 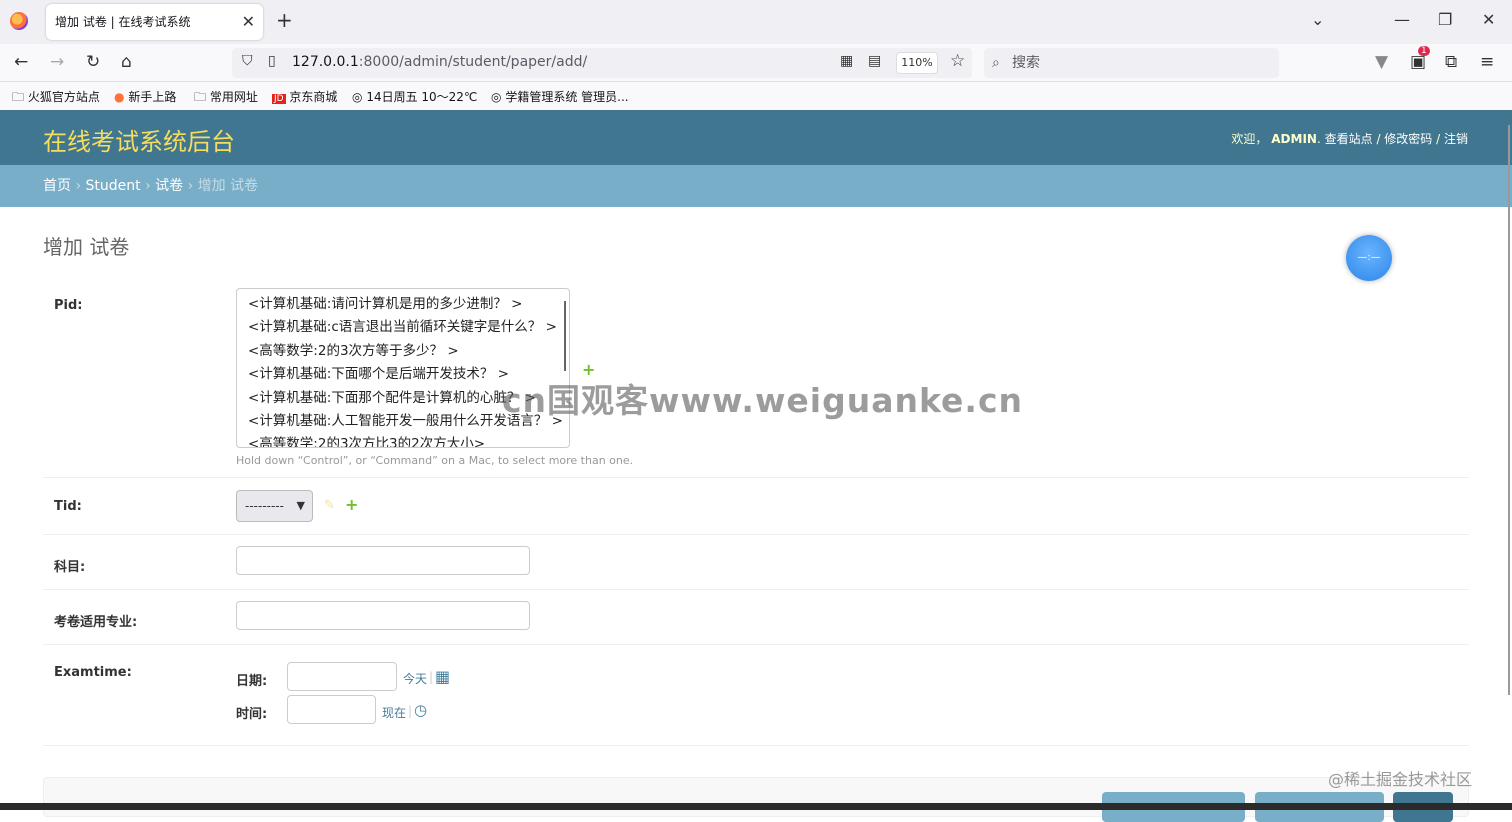 What do you see at coordinates (846, 61) in the screenshot?
I see `qr-code-icon: ▦` at bounding box center [846, 61].